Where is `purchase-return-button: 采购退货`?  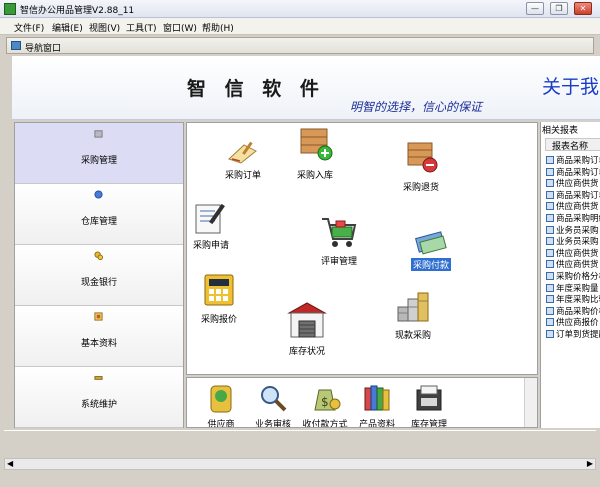 purchase-return-button: 采购退货 is located at coordinates (421, 166).